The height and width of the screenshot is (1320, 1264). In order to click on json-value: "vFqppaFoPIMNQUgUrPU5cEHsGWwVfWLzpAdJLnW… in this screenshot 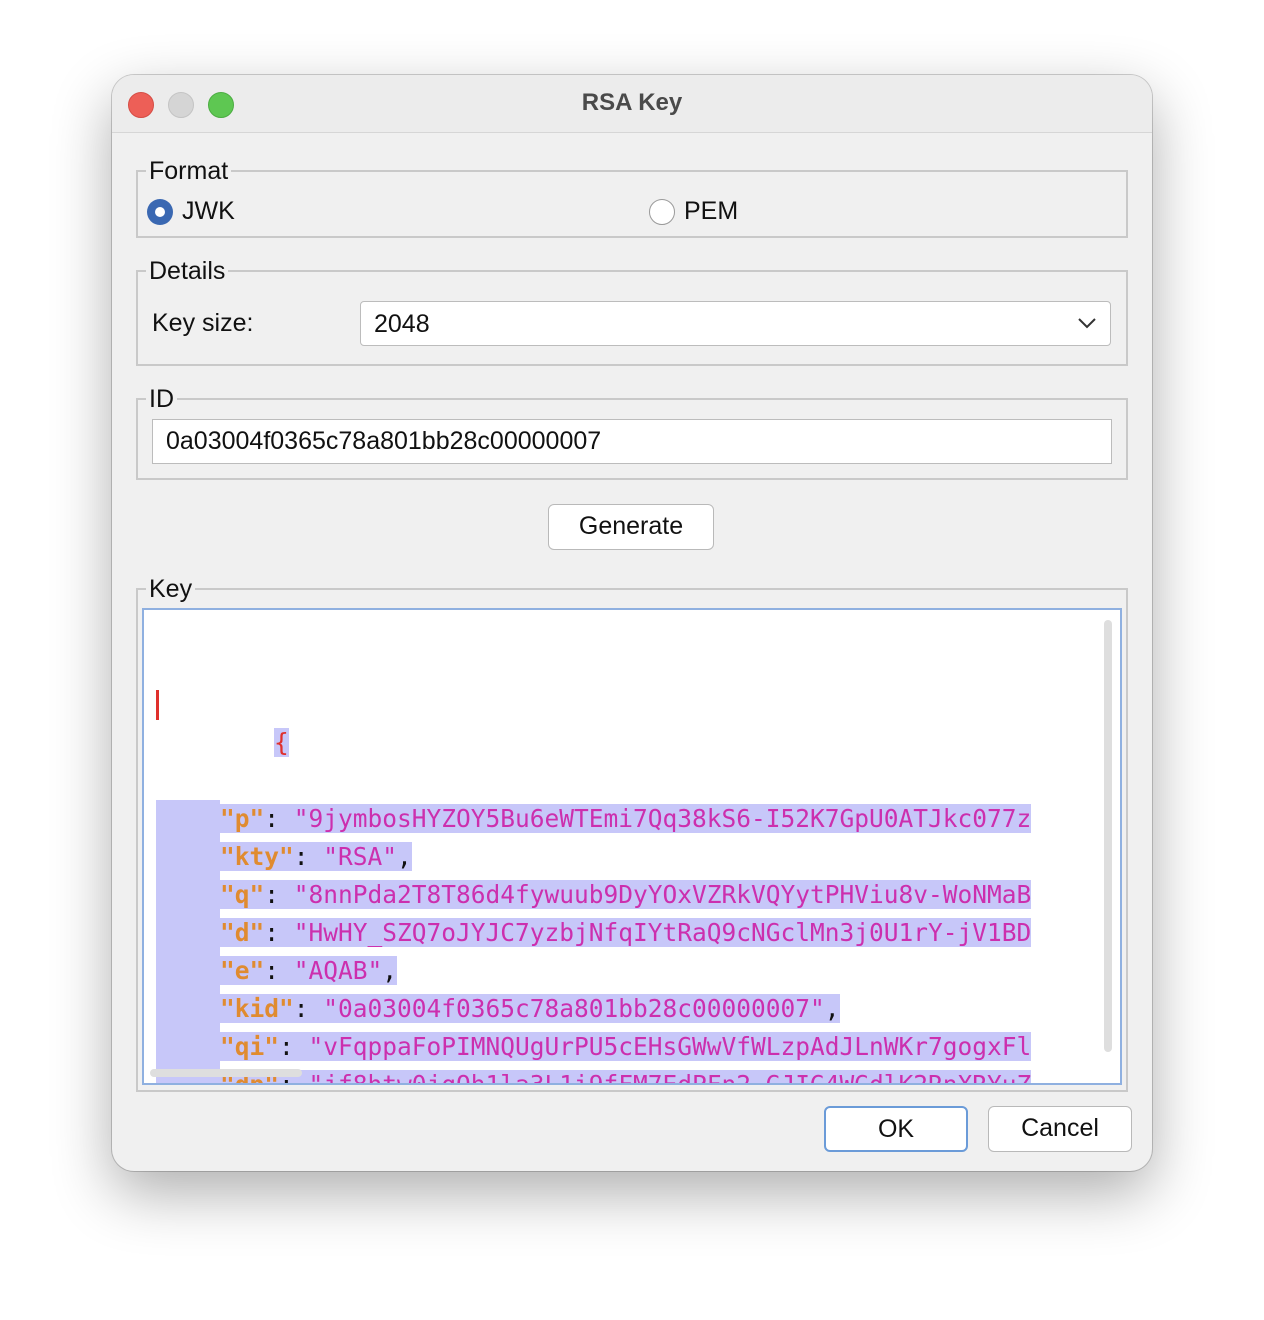, I will do `click(670, 1046)`.